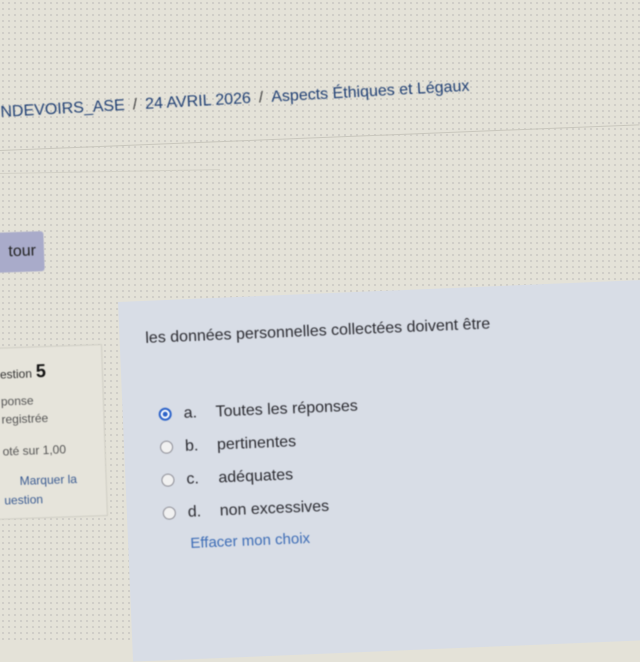 This screenshot has height=662, width=640. I want to click on flag-question-link: Marquer la, so click(40, 480).